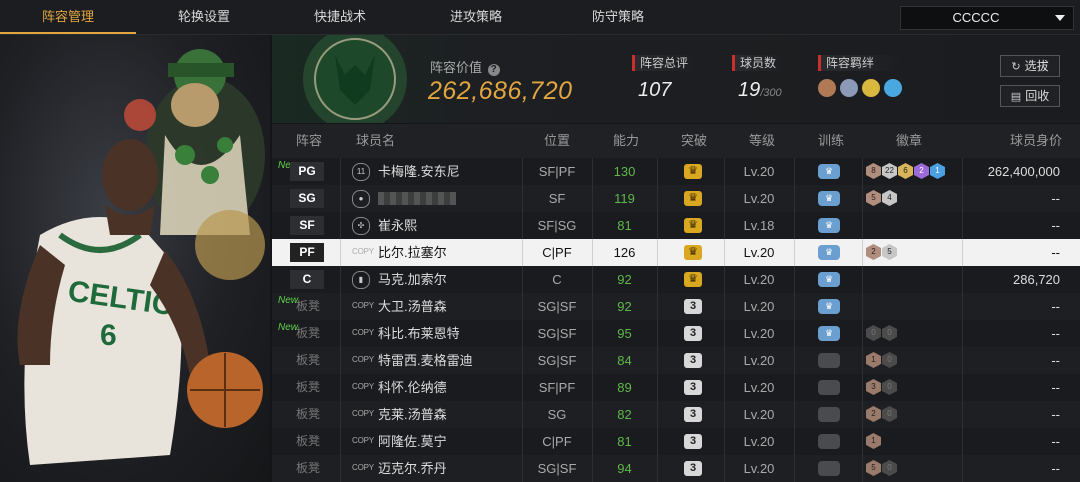  Describe the element at coordinates (500, 91) in the screenshot. I see `lineup-value: 262,686,720` at that location.